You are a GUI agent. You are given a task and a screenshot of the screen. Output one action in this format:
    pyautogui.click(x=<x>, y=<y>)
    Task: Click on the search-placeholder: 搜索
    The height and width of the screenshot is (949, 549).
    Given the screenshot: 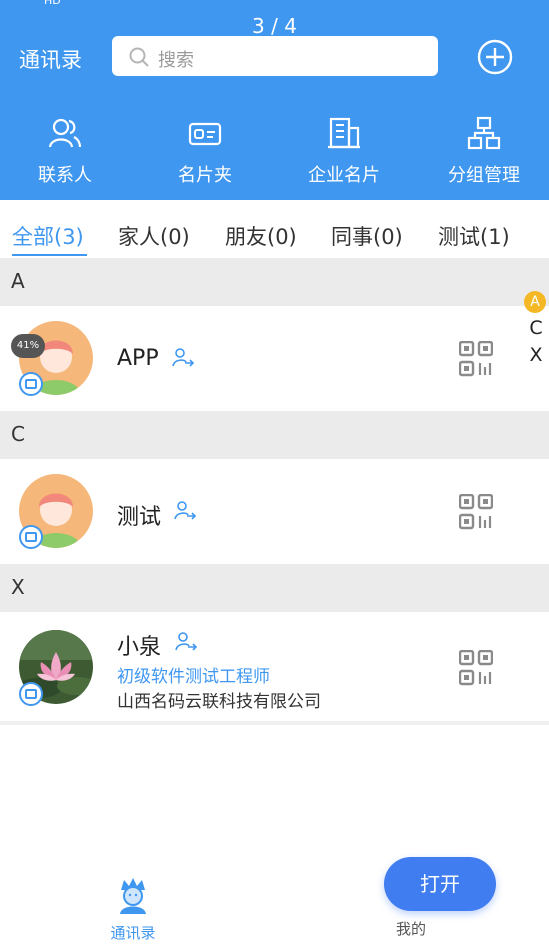 What is the action you would take?
    pyautogui.click(x=176, y=60)
    